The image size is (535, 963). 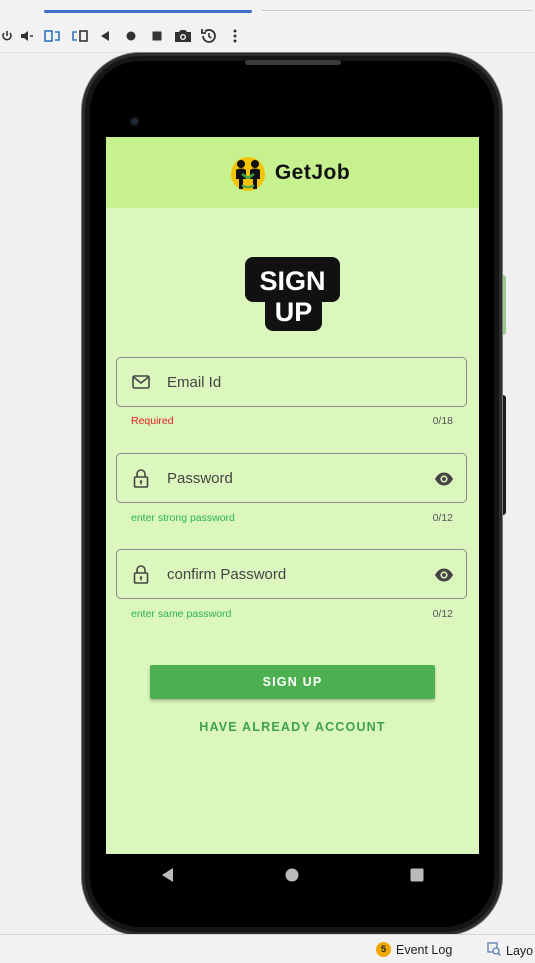 What do you see at coordinates (291, 382) in the screenshot?
I see `email-field: Email Id` at bounding box center [291, 382].